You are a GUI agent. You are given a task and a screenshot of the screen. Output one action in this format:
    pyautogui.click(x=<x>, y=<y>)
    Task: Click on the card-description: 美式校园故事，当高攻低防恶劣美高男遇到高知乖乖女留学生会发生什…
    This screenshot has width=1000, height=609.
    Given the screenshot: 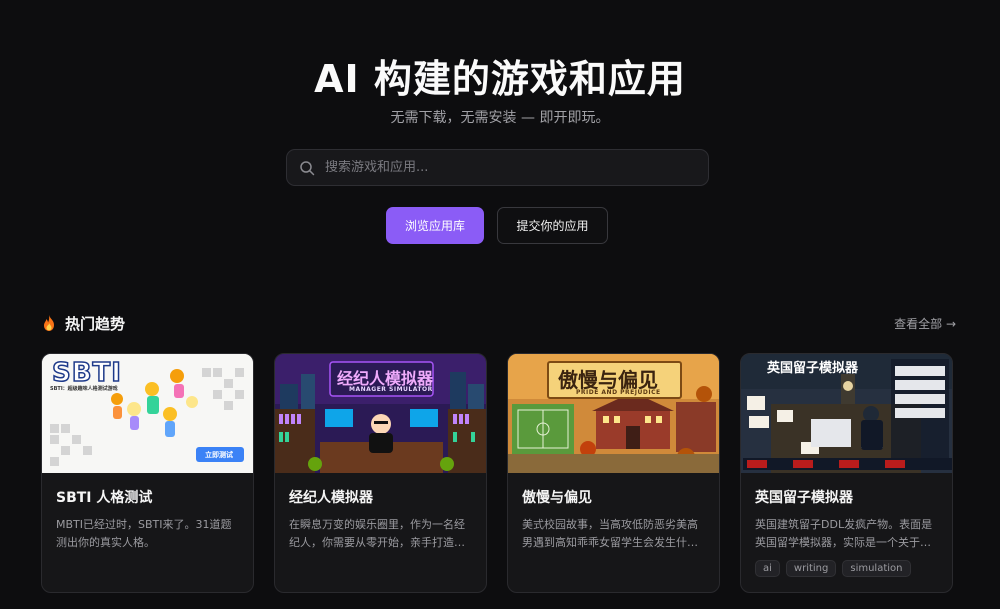 What is the action you would take?
    pyautogui.click(x=610, y=533)
    